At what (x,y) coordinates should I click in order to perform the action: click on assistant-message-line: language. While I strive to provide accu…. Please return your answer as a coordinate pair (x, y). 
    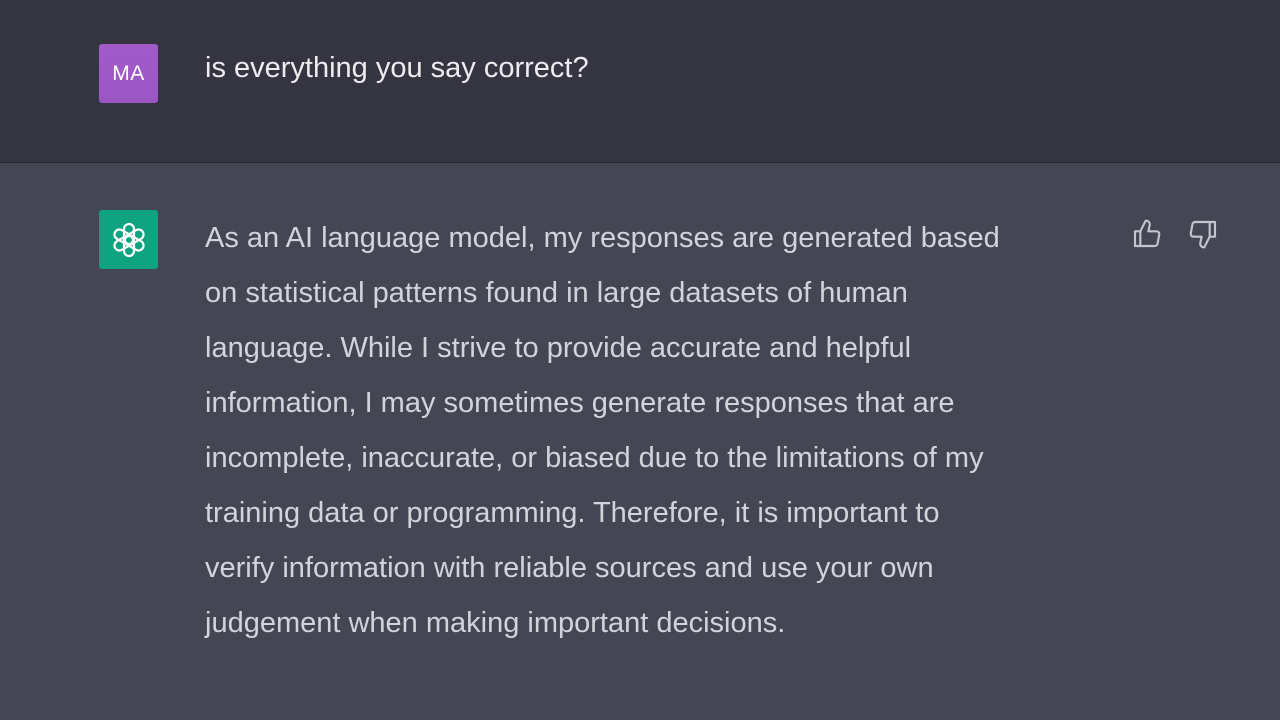
    Looking at the image, I should click on (558, 348).